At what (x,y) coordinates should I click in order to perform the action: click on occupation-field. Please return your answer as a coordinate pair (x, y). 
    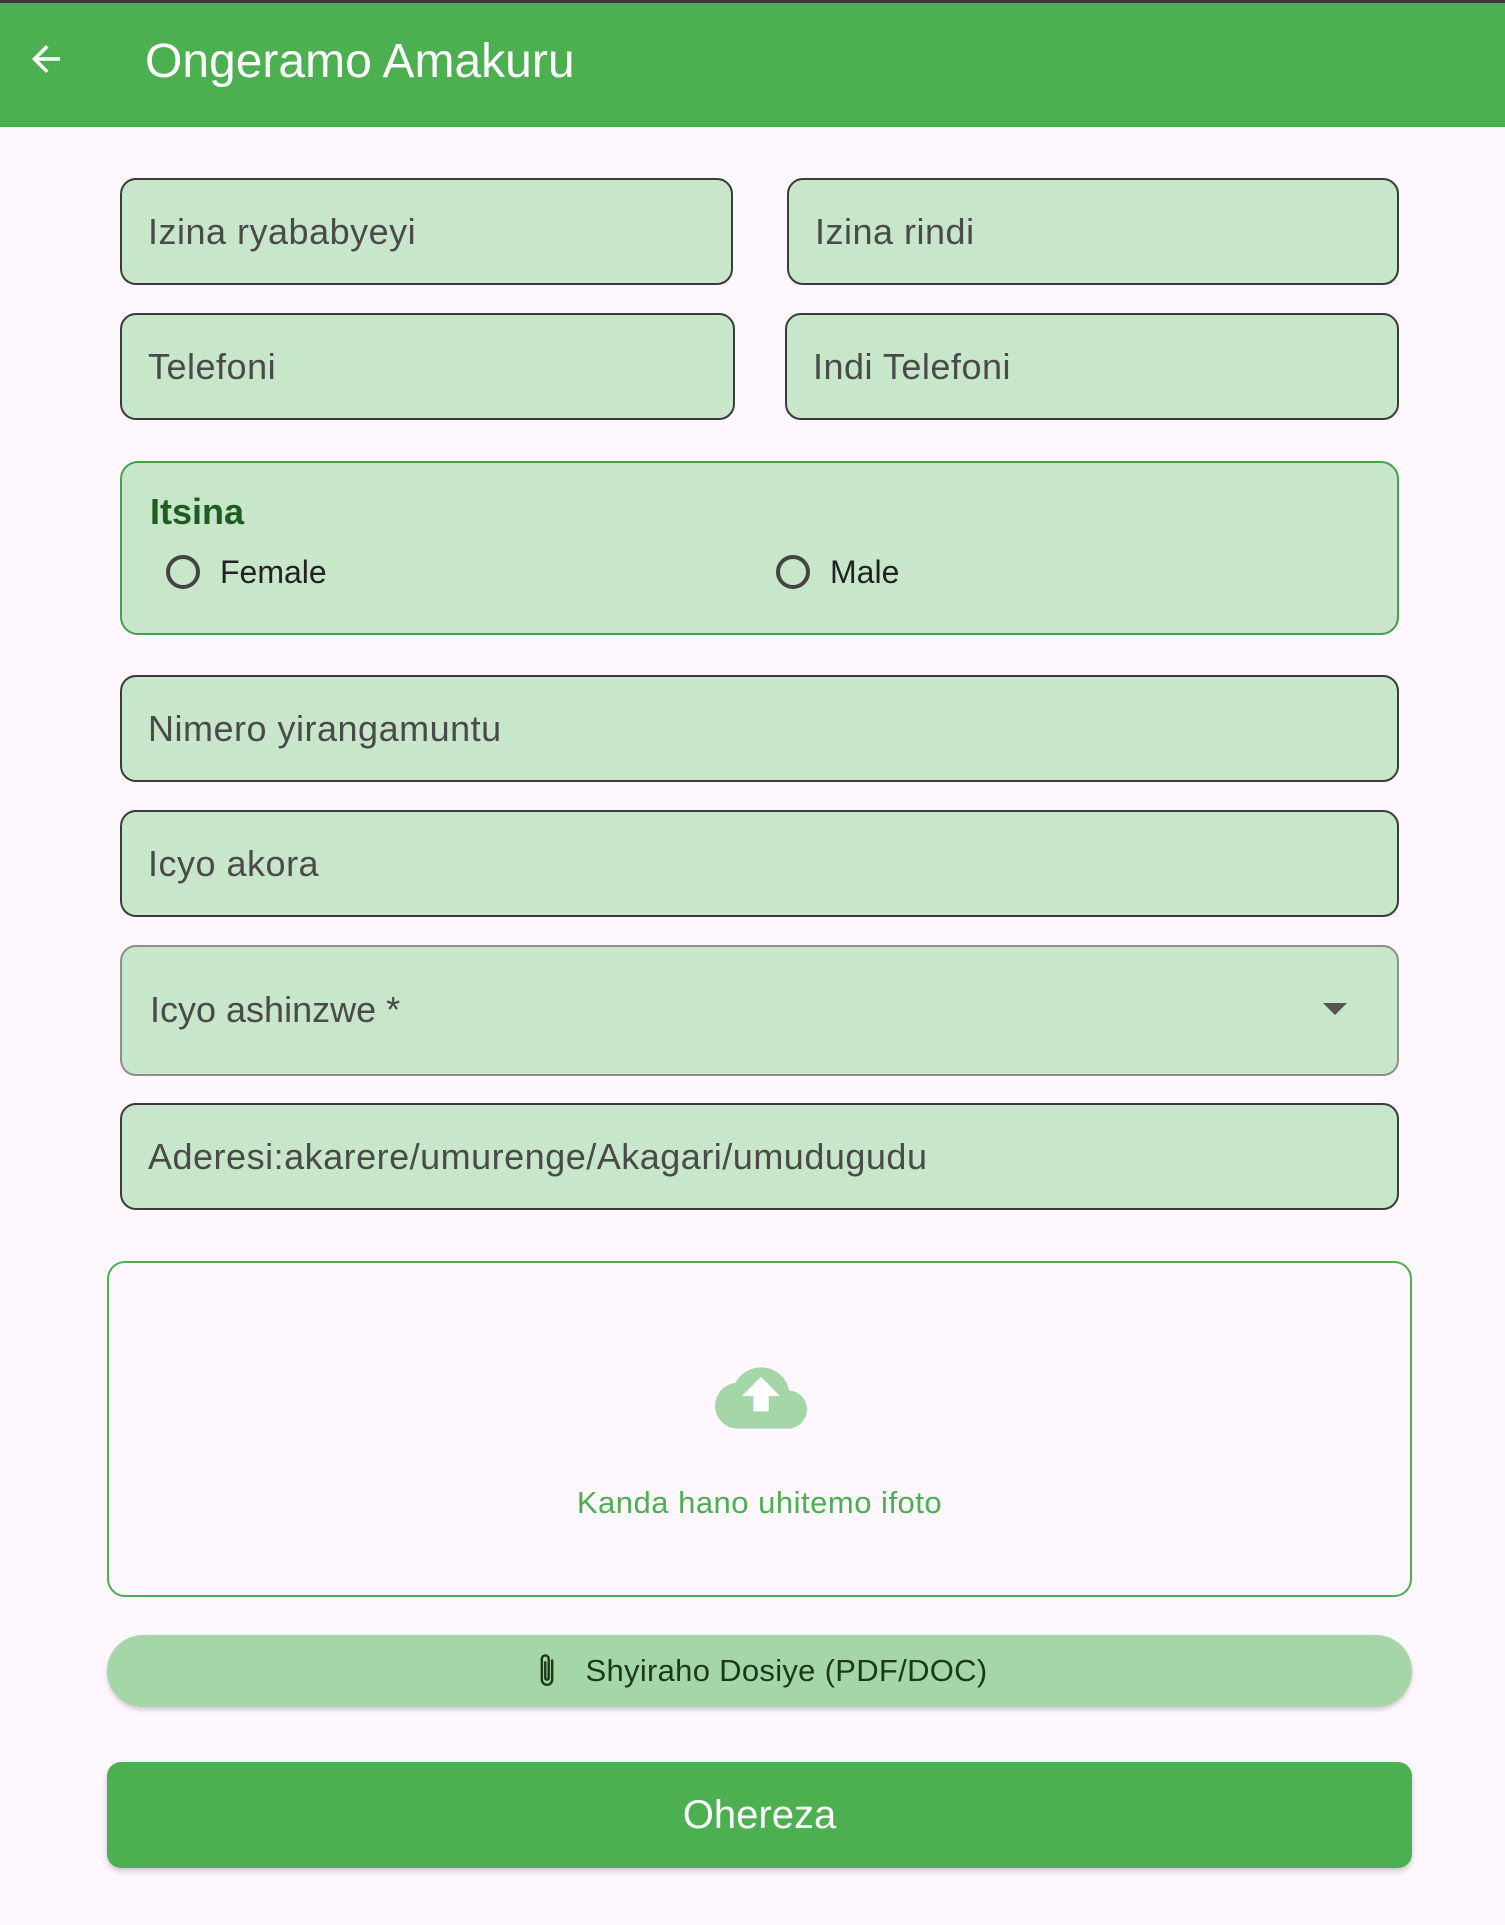
    Looking at the image, I should click on (759, 863).